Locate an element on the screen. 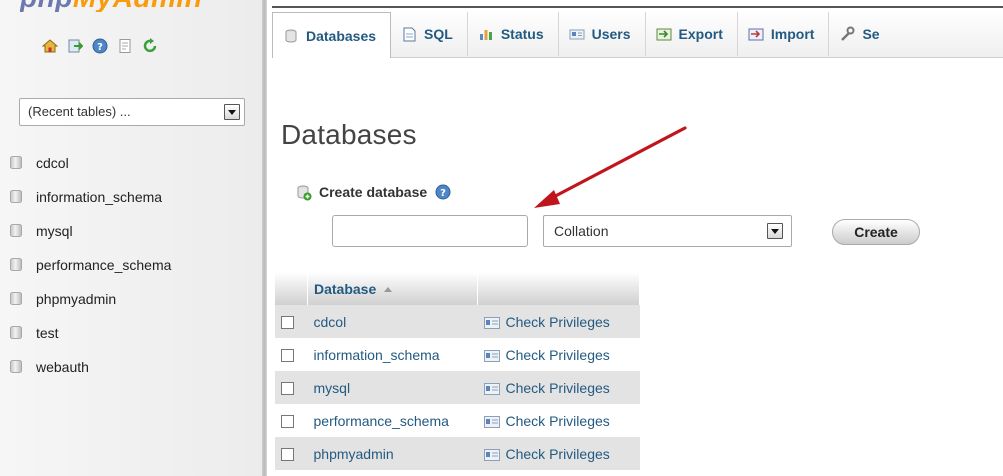 The width and height of the screenshot is (1003, 476). tab-users: Users is located at coordinates (602, 34).